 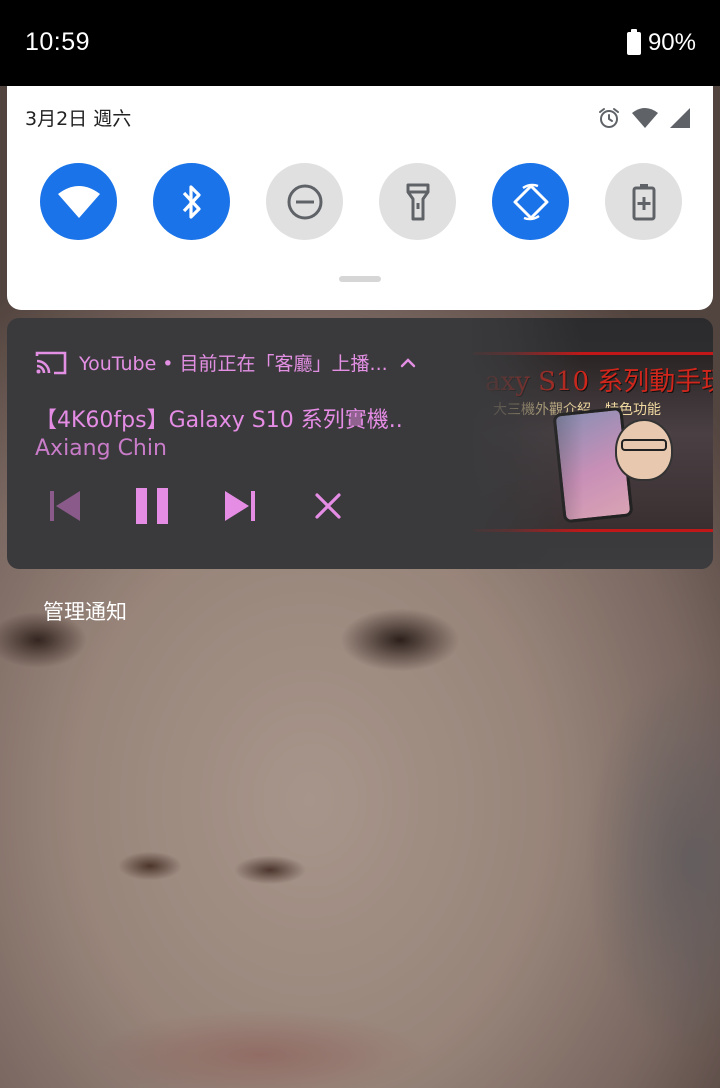 What do you see at coordinates (58, 42) in the screenshot?
I see `status-time: 10:59` at bounding box center [58, 42].